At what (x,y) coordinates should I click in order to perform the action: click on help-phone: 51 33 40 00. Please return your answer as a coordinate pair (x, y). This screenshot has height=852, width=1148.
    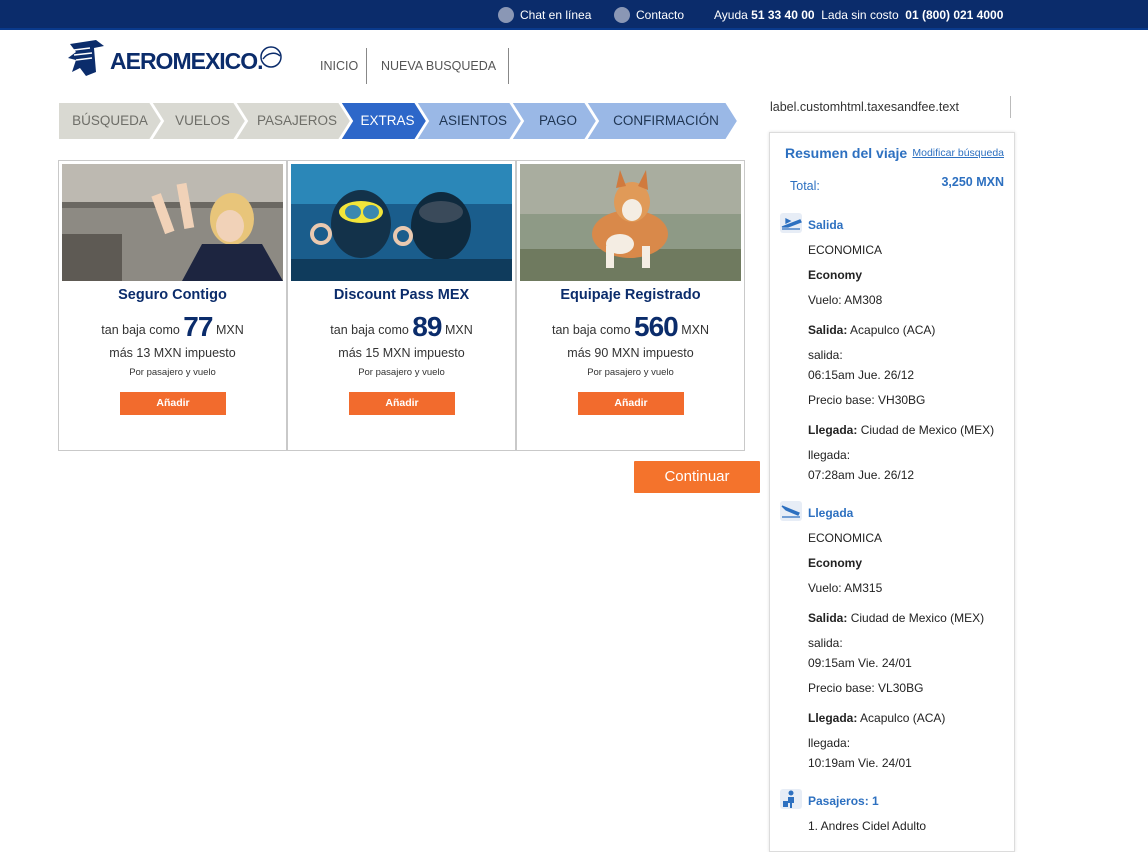
    Looking at the image, I should click on (783, 15).